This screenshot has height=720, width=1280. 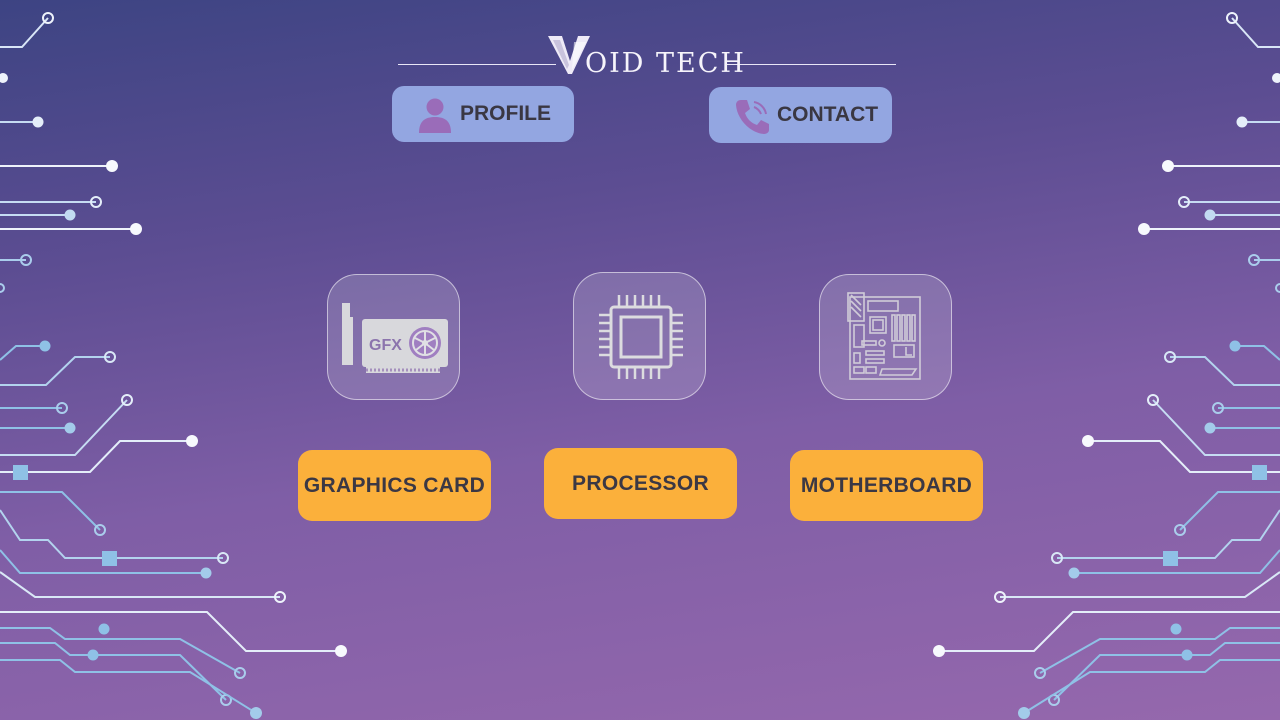 I want to click on processor-tile, so click(x=639, y=336).